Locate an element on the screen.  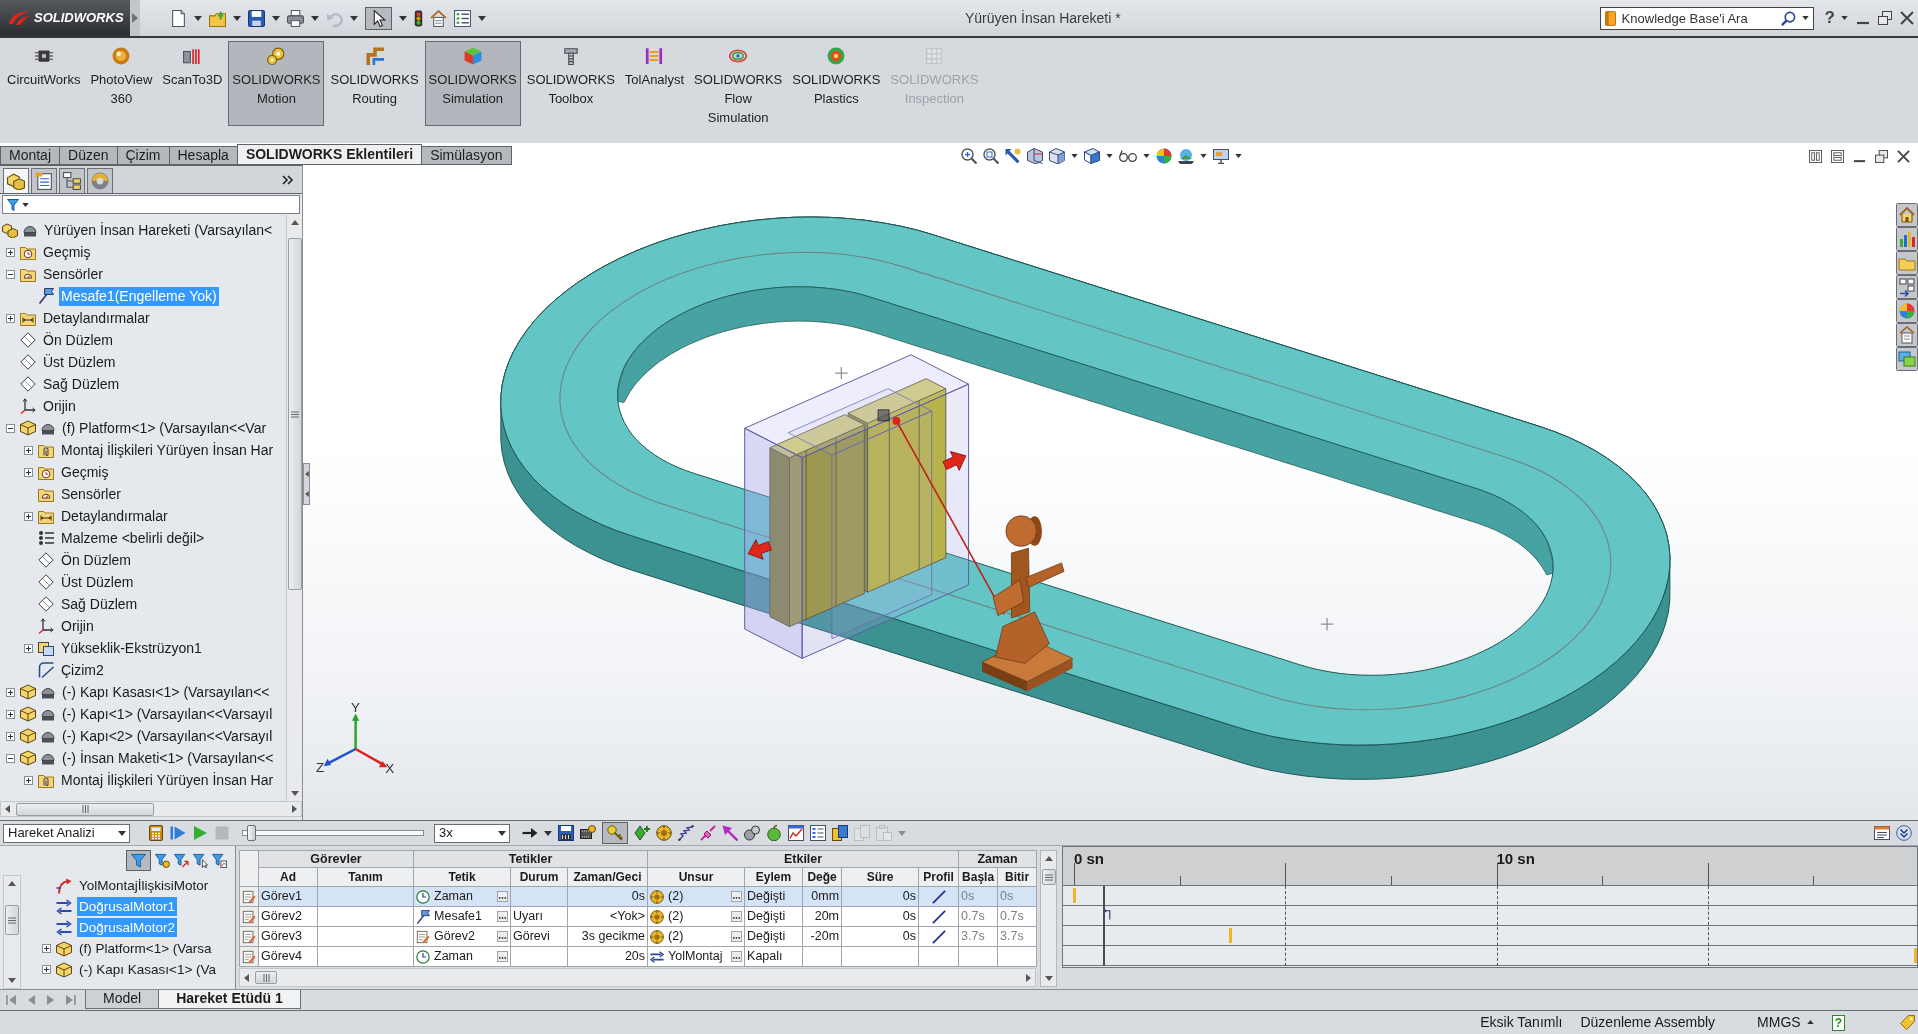
shaded-cube-icon is located at coordinates (1091, 156).